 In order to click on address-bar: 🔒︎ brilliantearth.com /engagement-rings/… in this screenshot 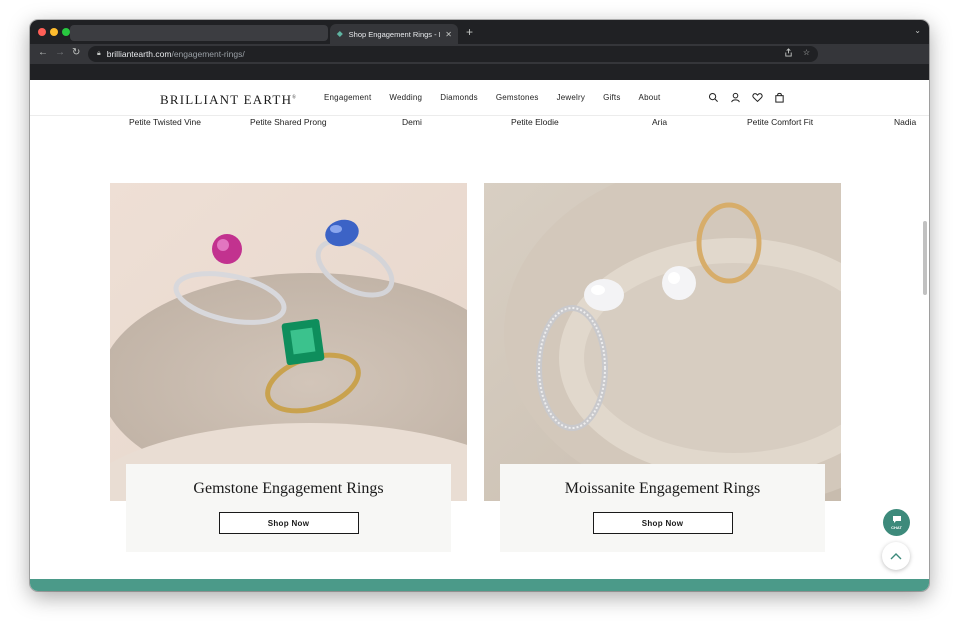, I will do `click(453, 54)`.